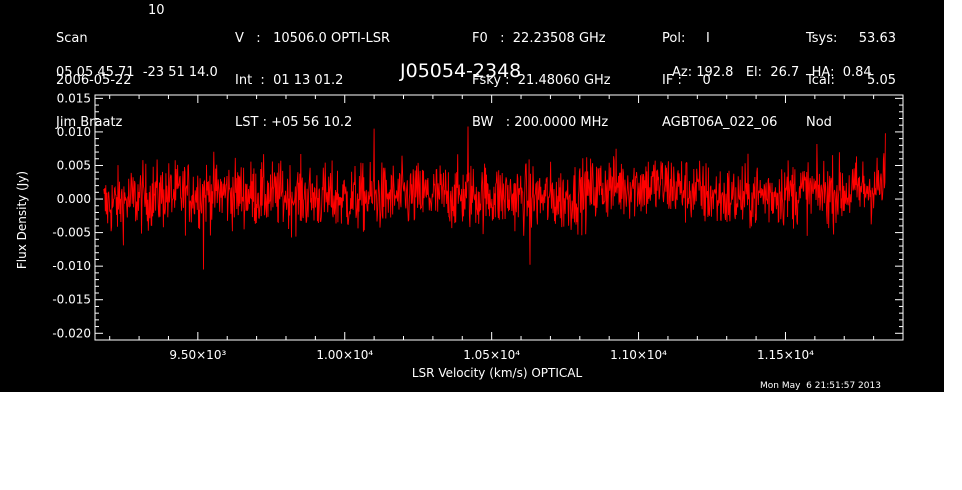 The height and width of the screenshot is (490, 962). I want to click on y-tick-label: 0.005, so click(74, 165).